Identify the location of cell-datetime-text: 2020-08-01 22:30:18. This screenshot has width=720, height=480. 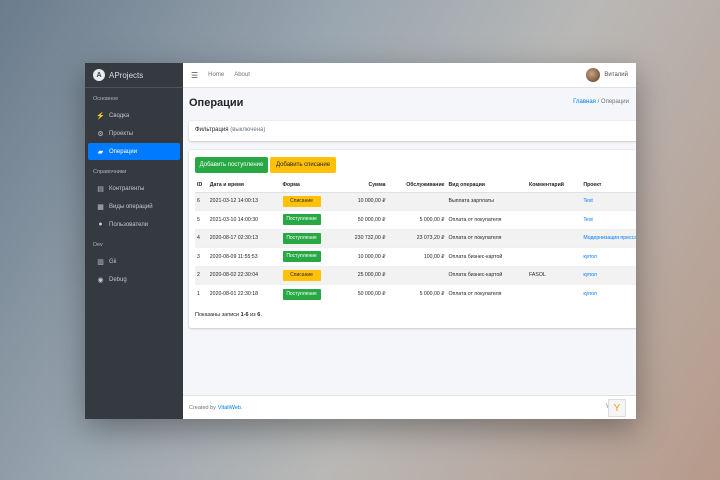
(233, 294).